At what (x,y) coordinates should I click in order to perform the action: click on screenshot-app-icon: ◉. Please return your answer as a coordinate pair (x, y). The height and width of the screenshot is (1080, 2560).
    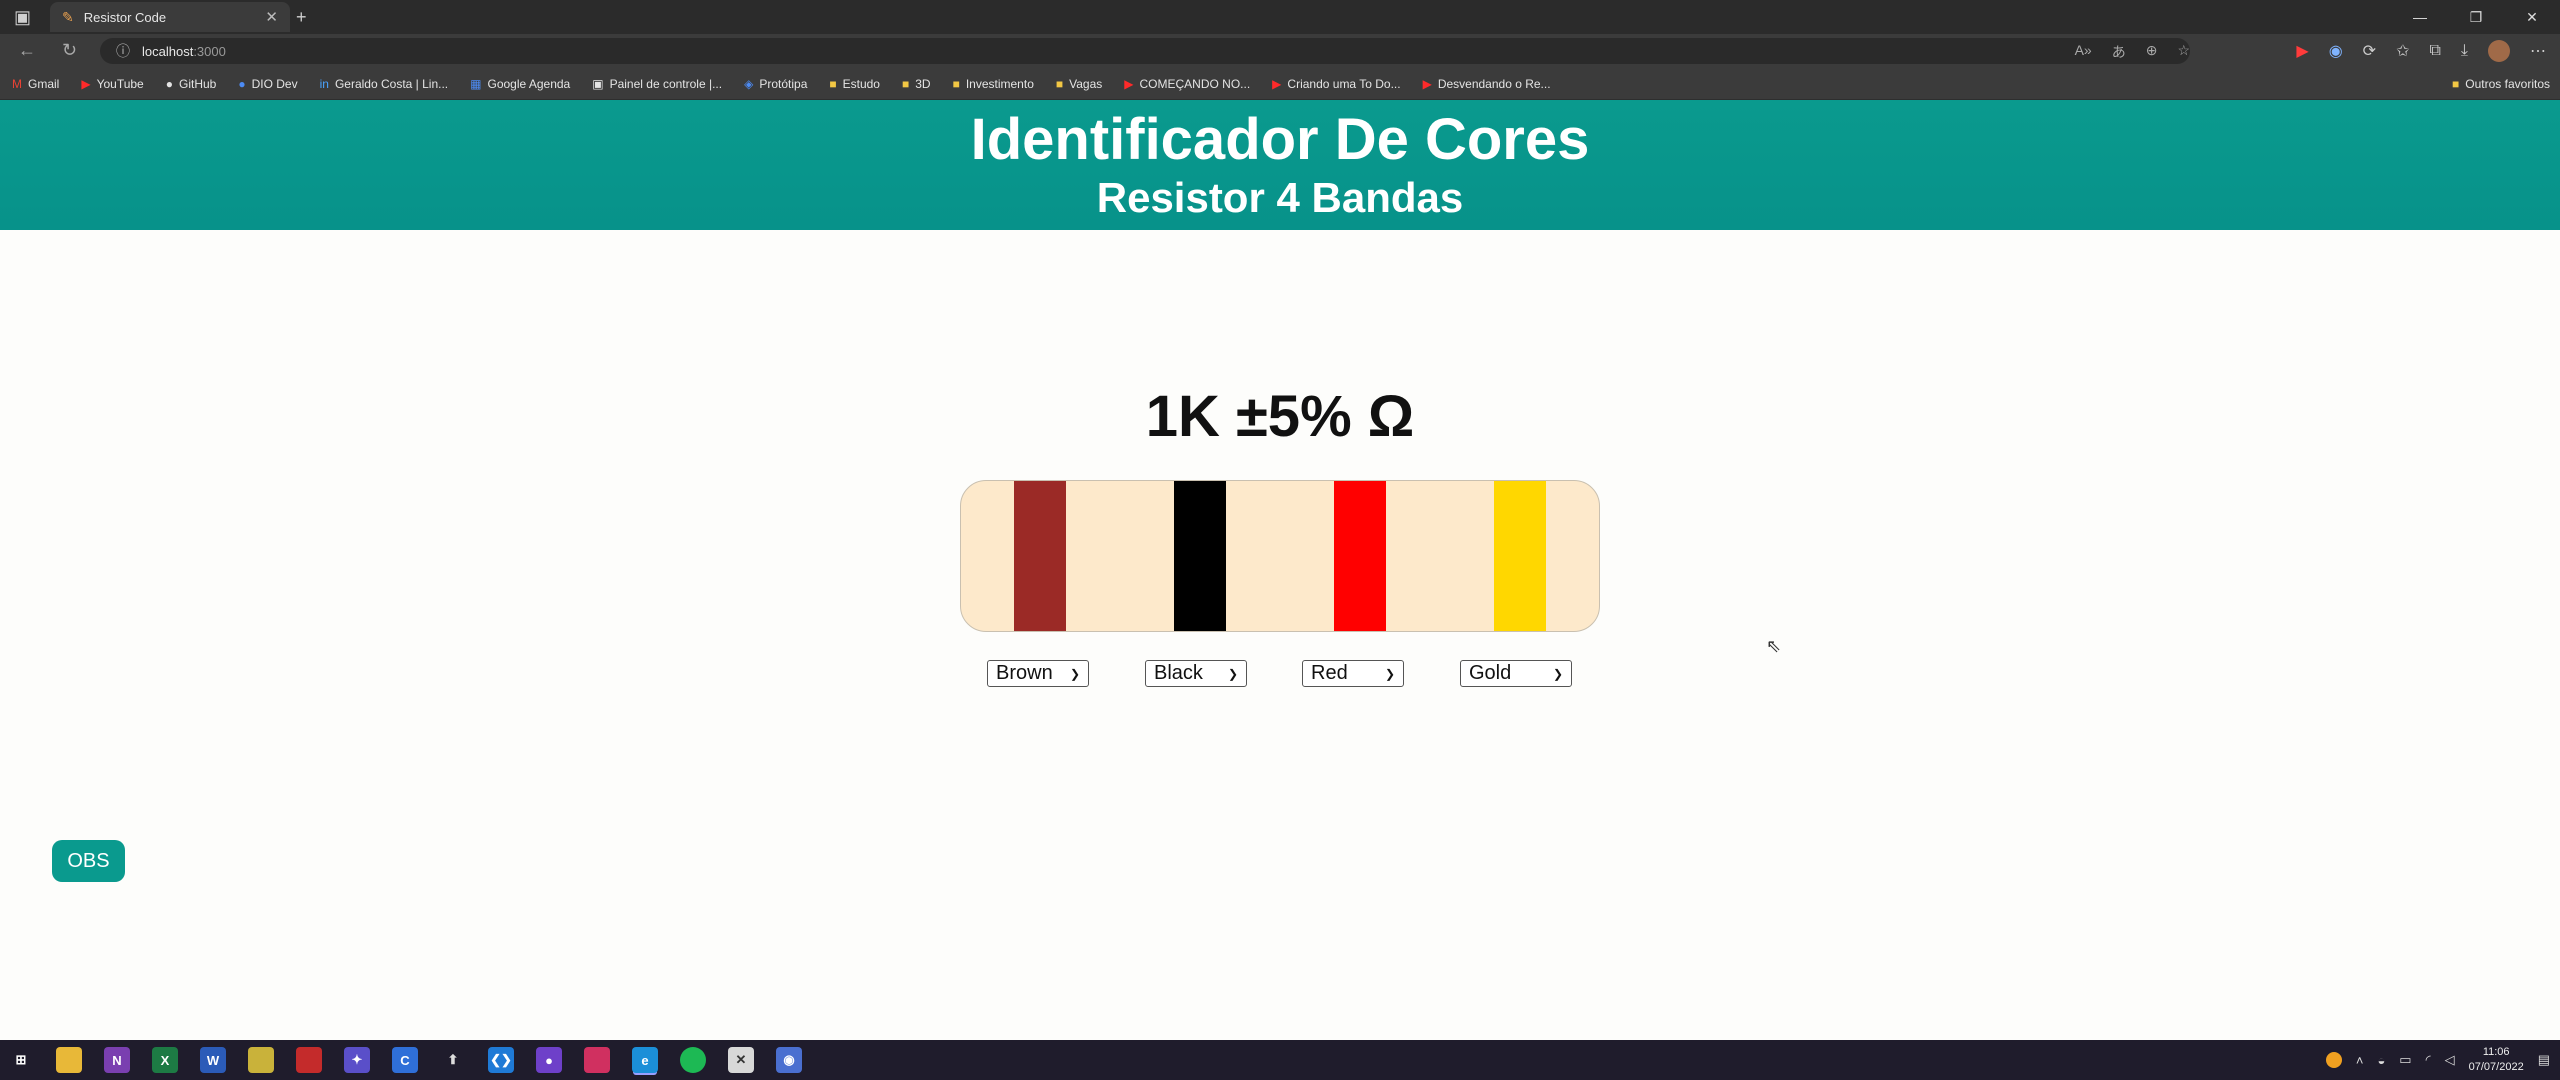
    Looking at the image, I should click on (789, 1060).